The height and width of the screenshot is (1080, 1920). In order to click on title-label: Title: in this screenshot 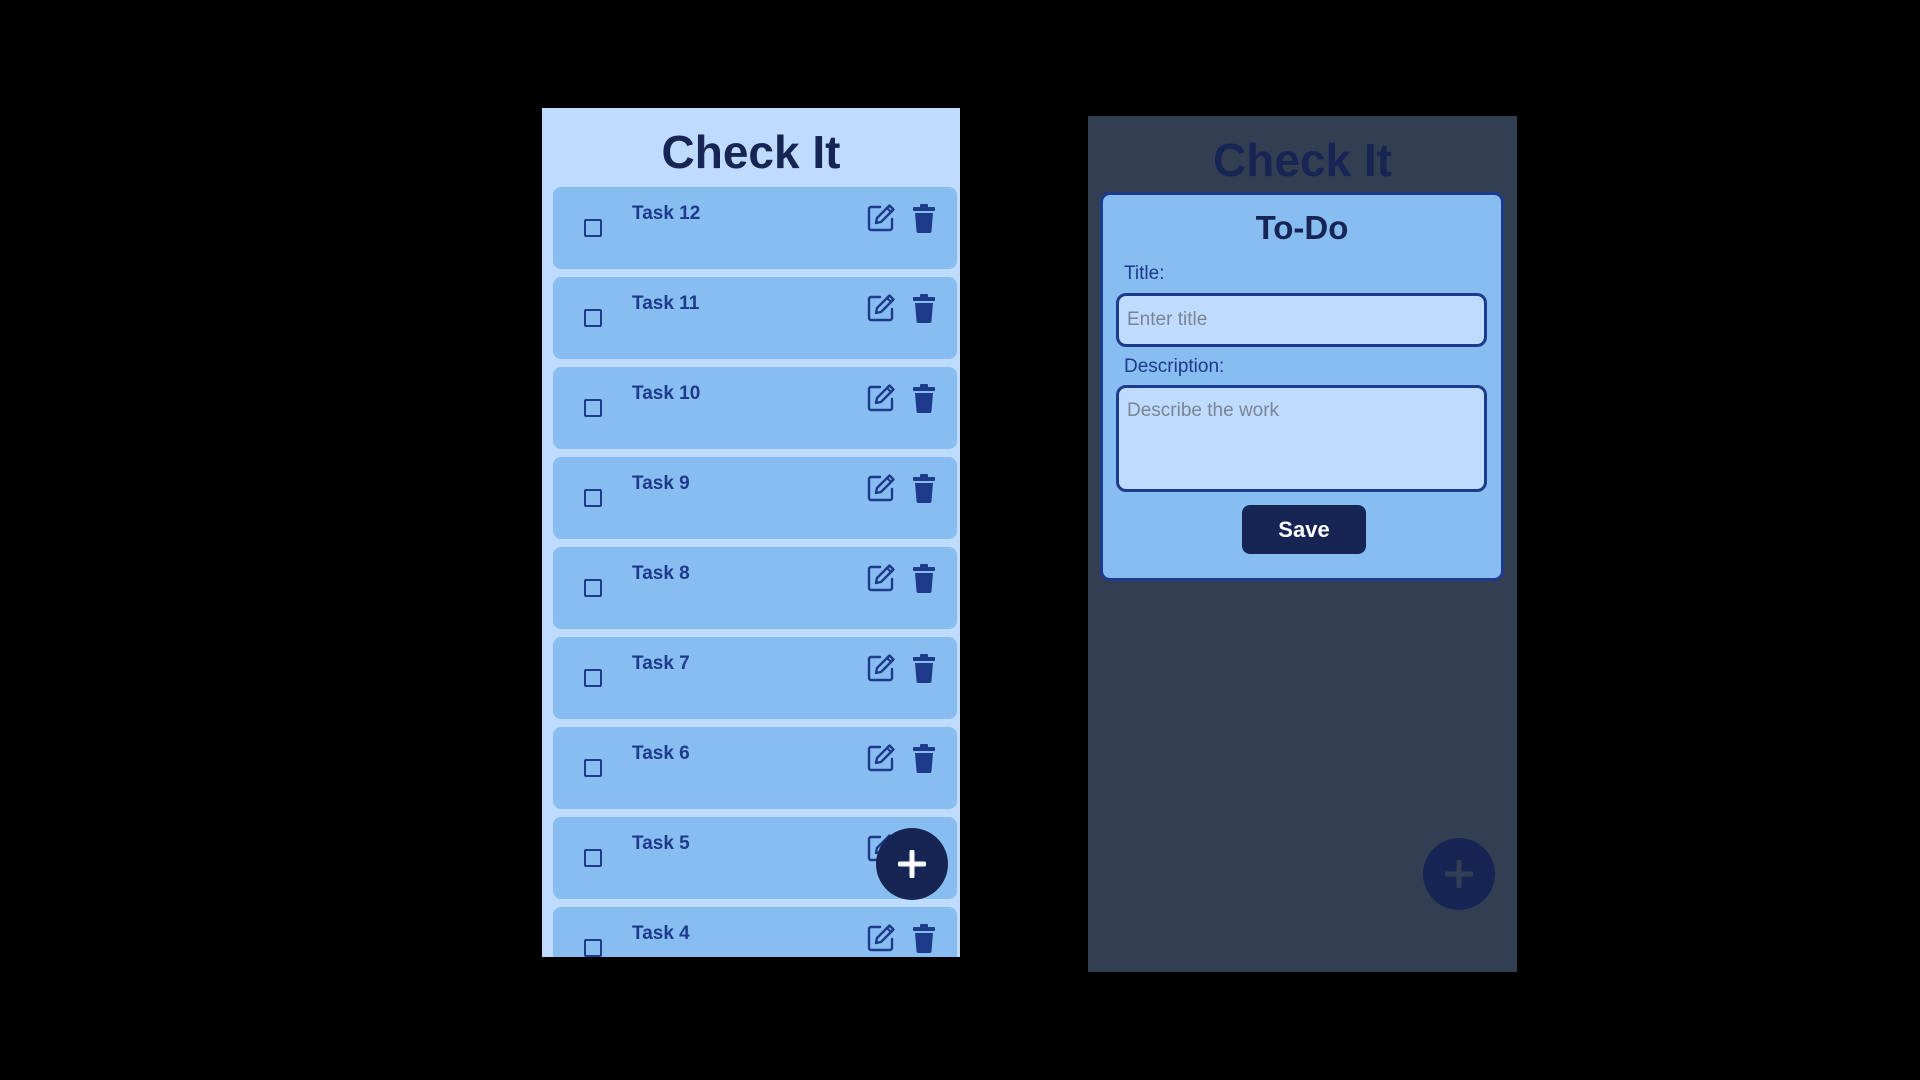, I will do `click(1144, 273)`.